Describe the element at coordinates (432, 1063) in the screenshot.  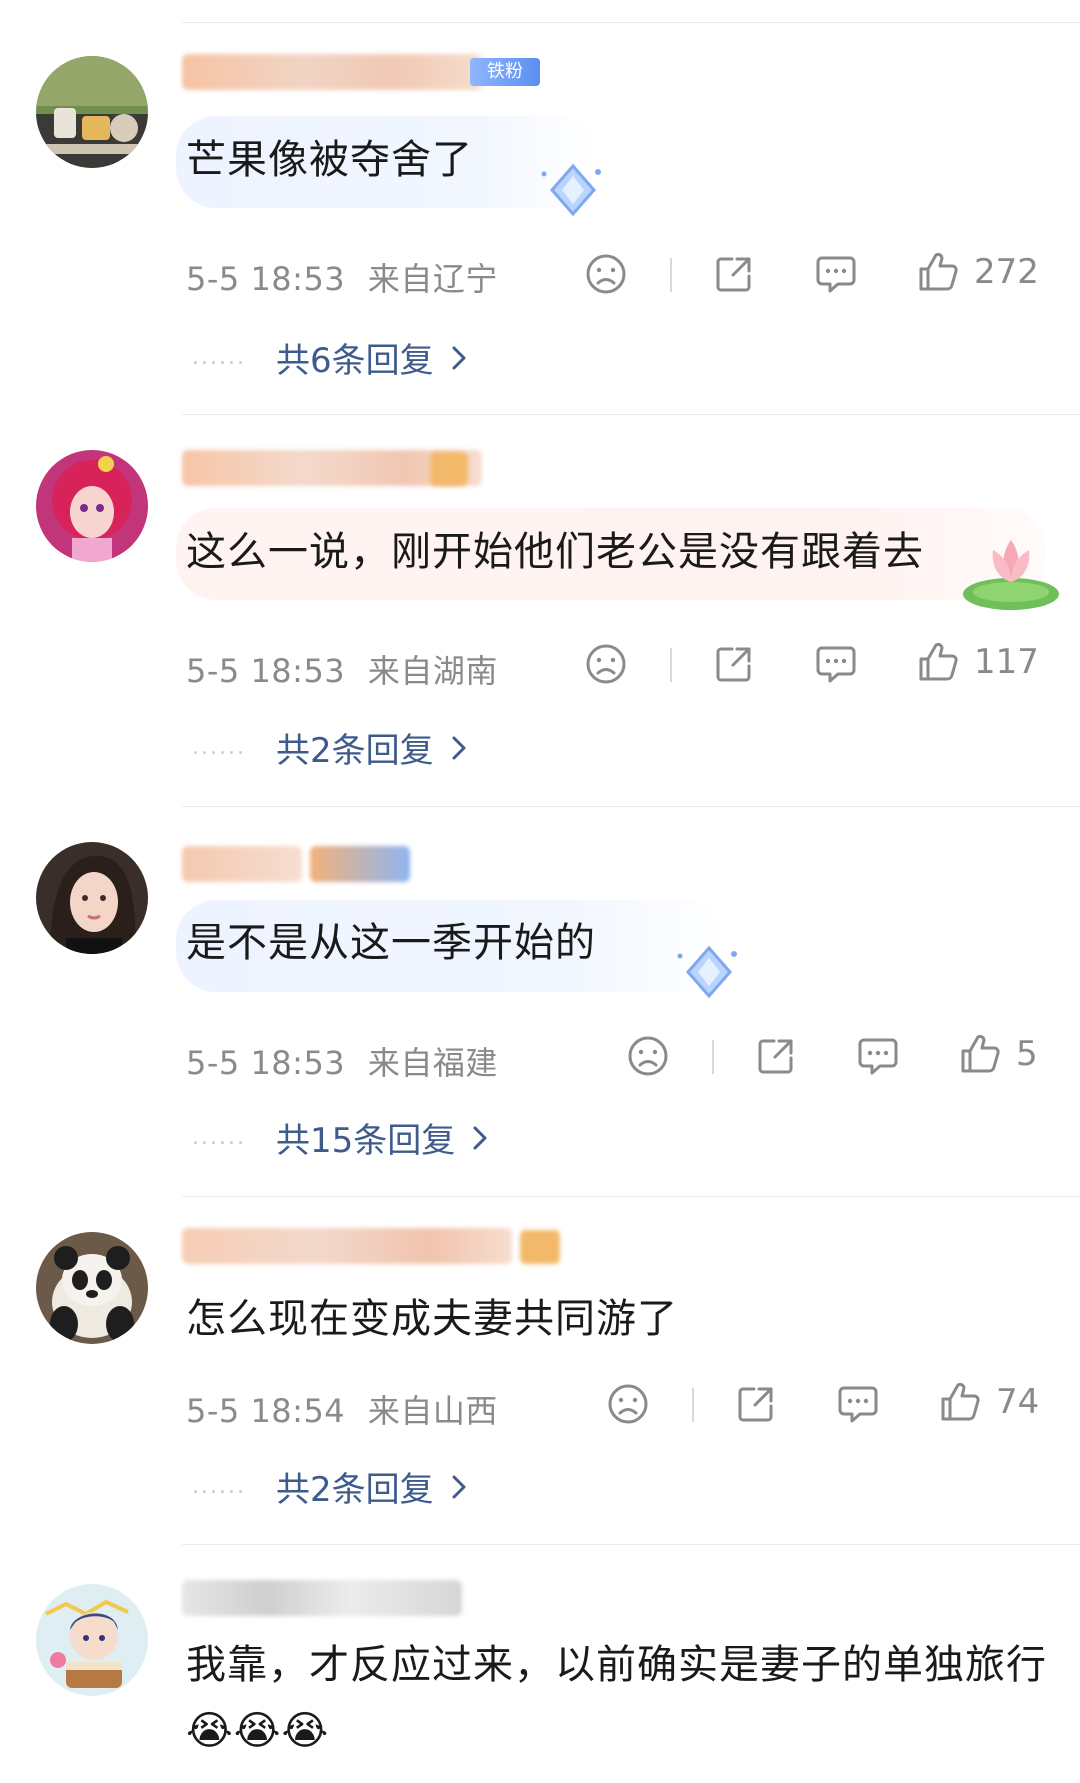
I see `comment-location: 来自福建` at that location.